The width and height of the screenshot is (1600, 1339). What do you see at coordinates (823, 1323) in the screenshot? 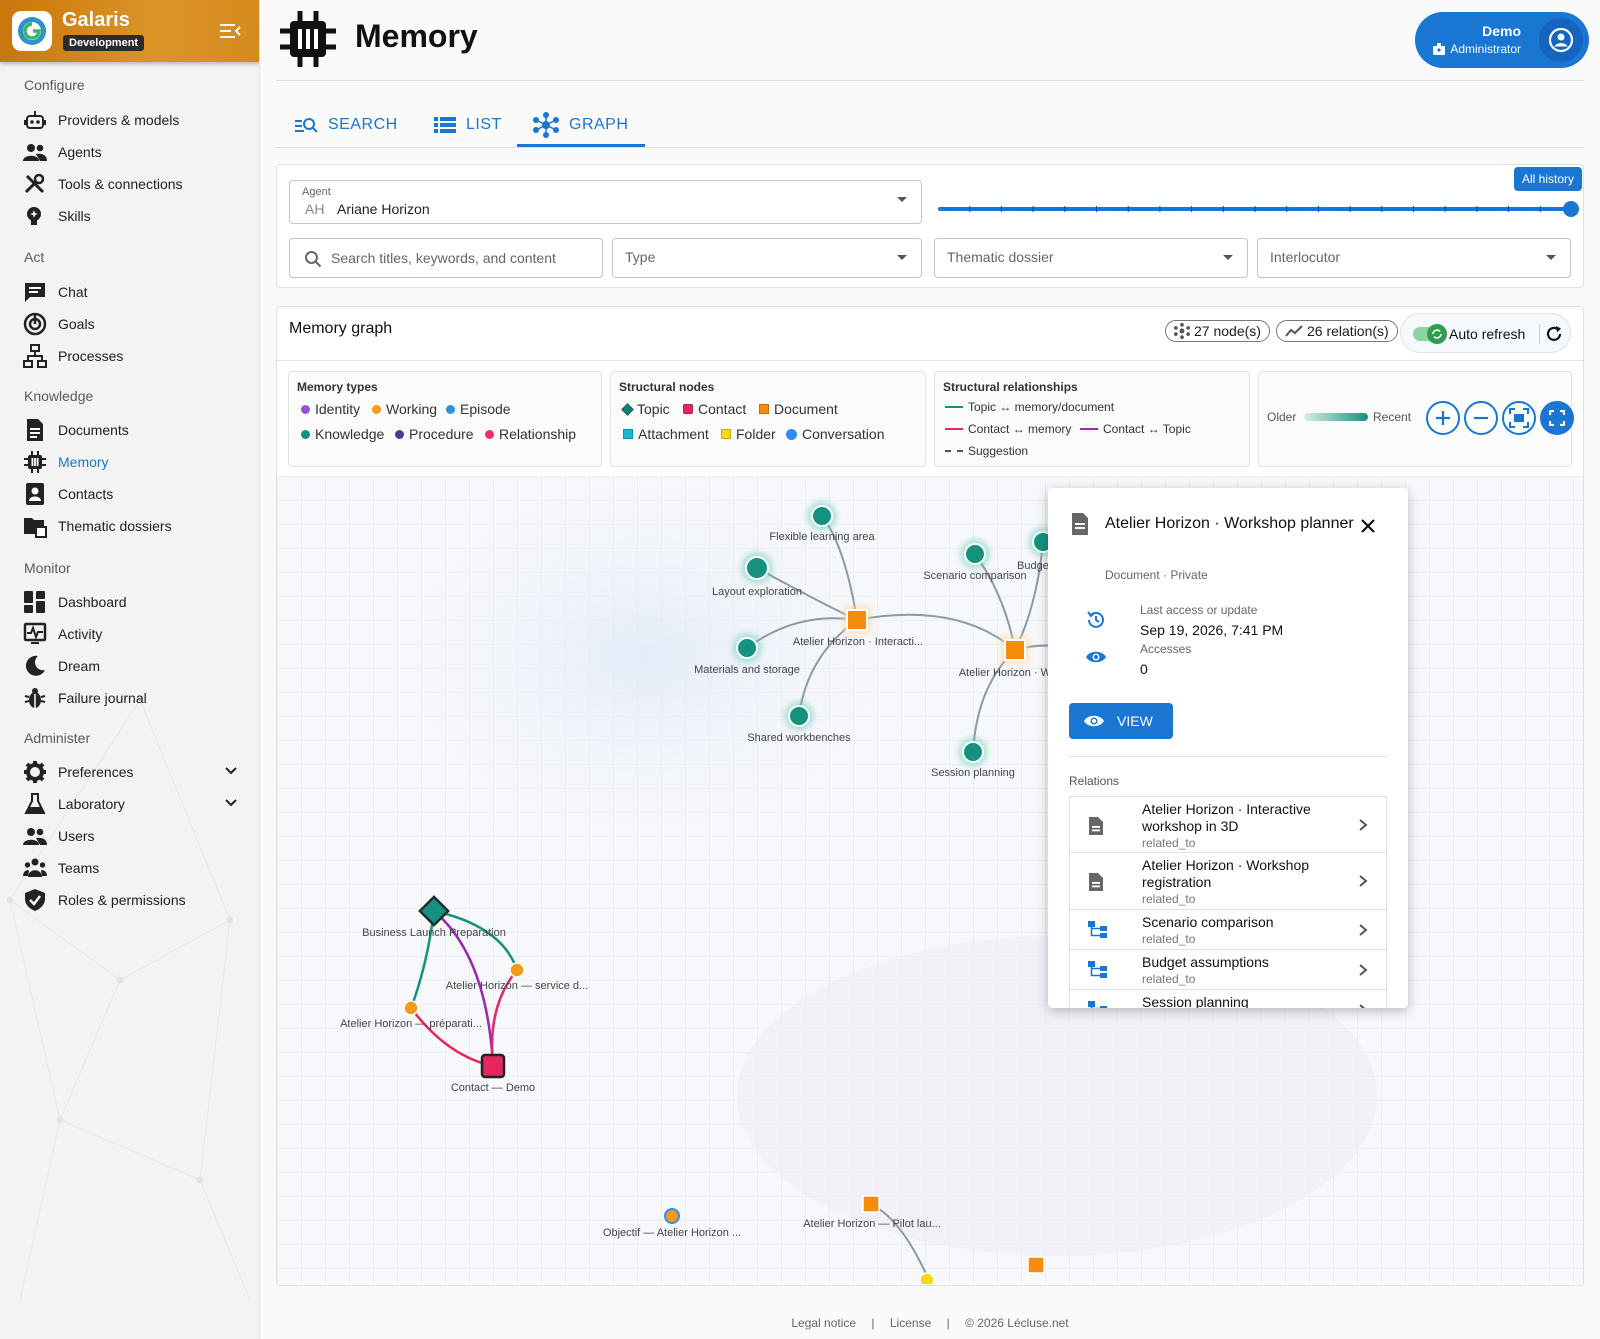
I see `legal-notice-link: Legal notice` at bounding box center [823, 1323].